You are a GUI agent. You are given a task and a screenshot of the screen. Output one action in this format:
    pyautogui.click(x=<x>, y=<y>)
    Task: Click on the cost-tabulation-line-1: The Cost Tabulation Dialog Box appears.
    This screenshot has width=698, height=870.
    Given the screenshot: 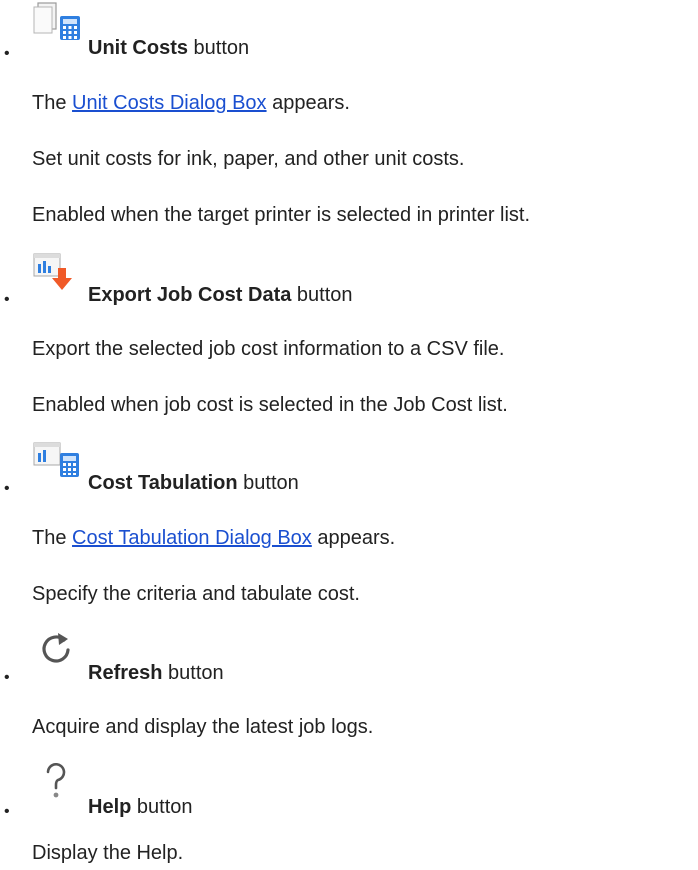 What is the action you would take?
    pyautogui.click(x=213, y=538)
    